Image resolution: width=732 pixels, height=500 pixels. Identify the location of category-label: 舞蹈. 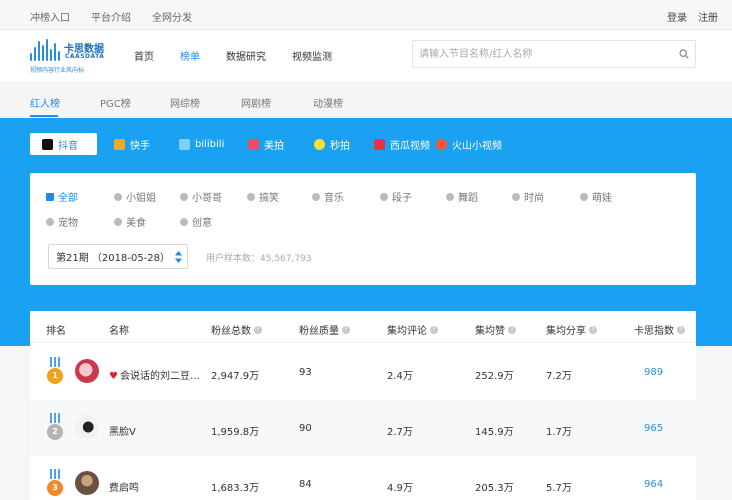
(468, 198).